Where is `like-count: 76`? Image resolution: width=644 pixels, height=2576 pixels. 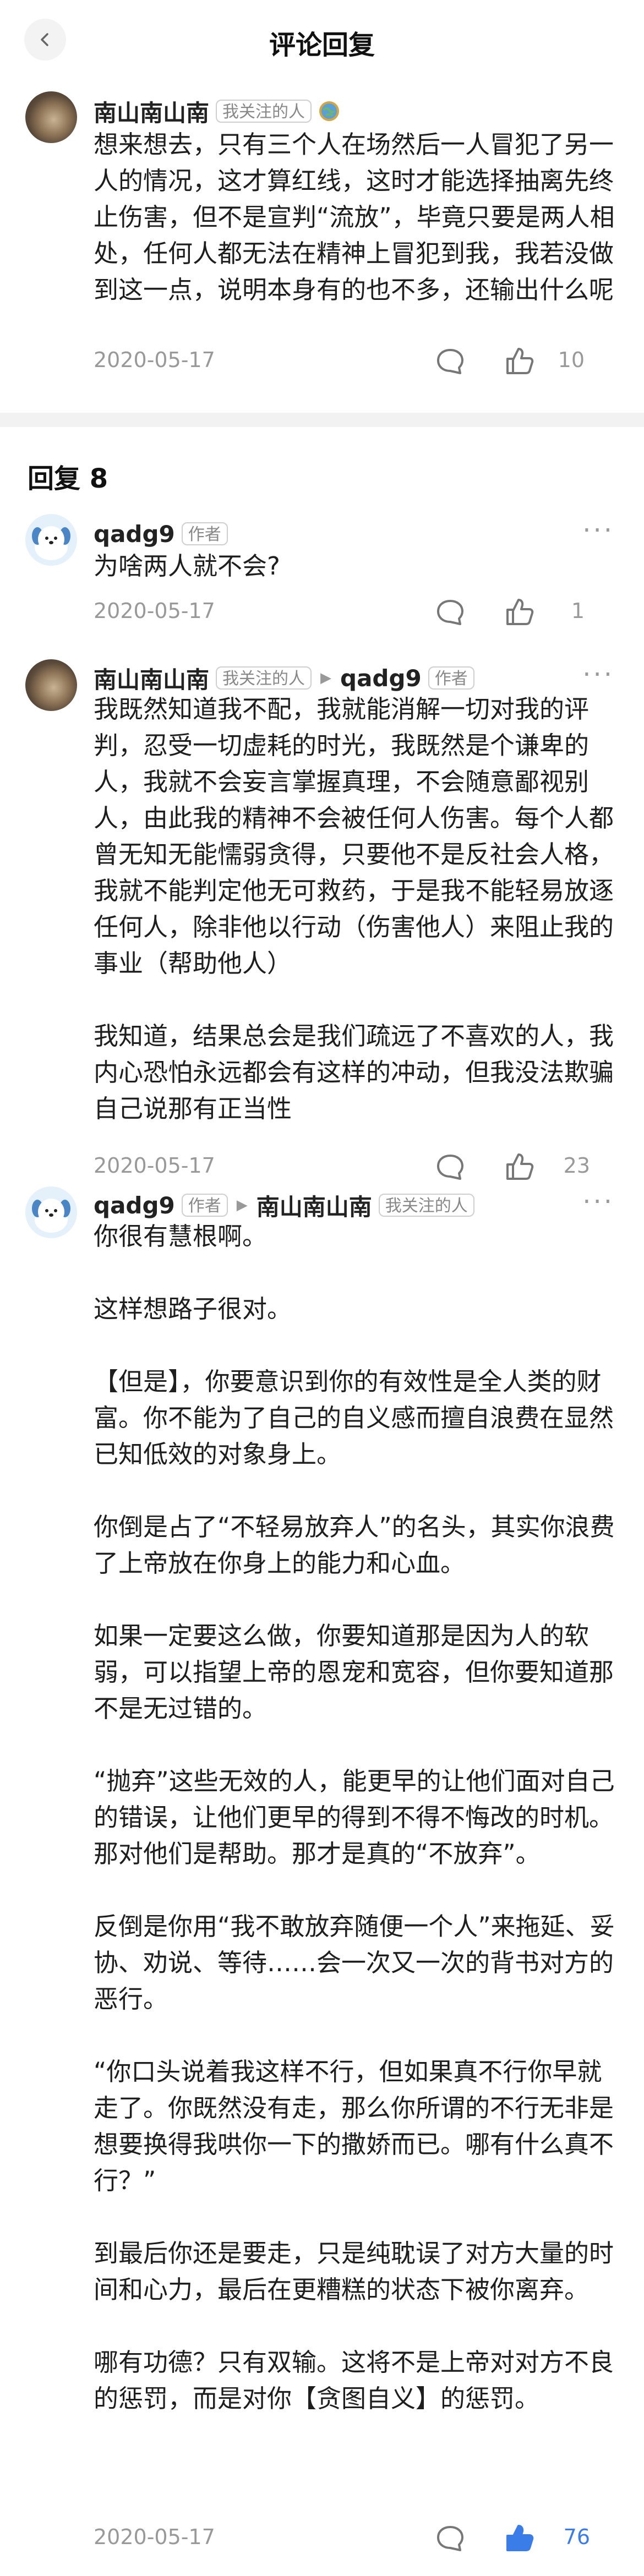 like-count: 76 is located at coordinates (577, 2537).